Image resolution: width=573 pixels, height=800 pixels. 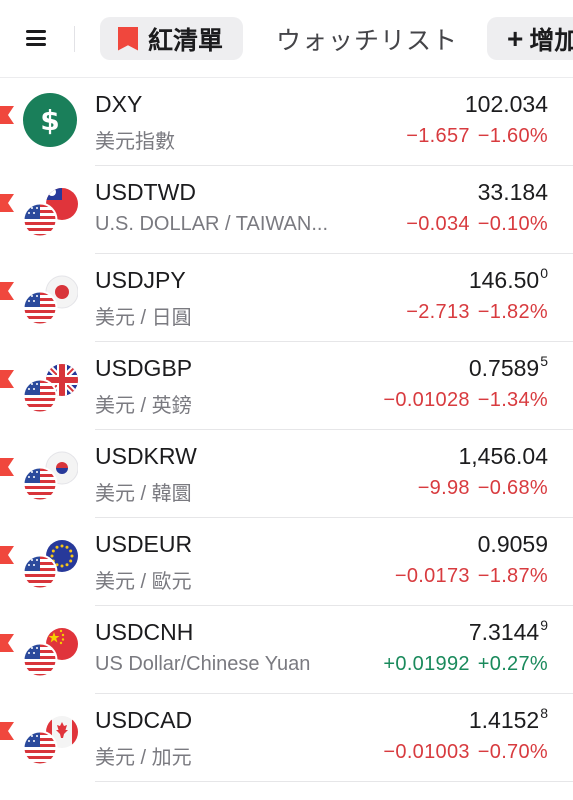 I want to click on add-list-button: + 增加, so click(x=530, y=38).